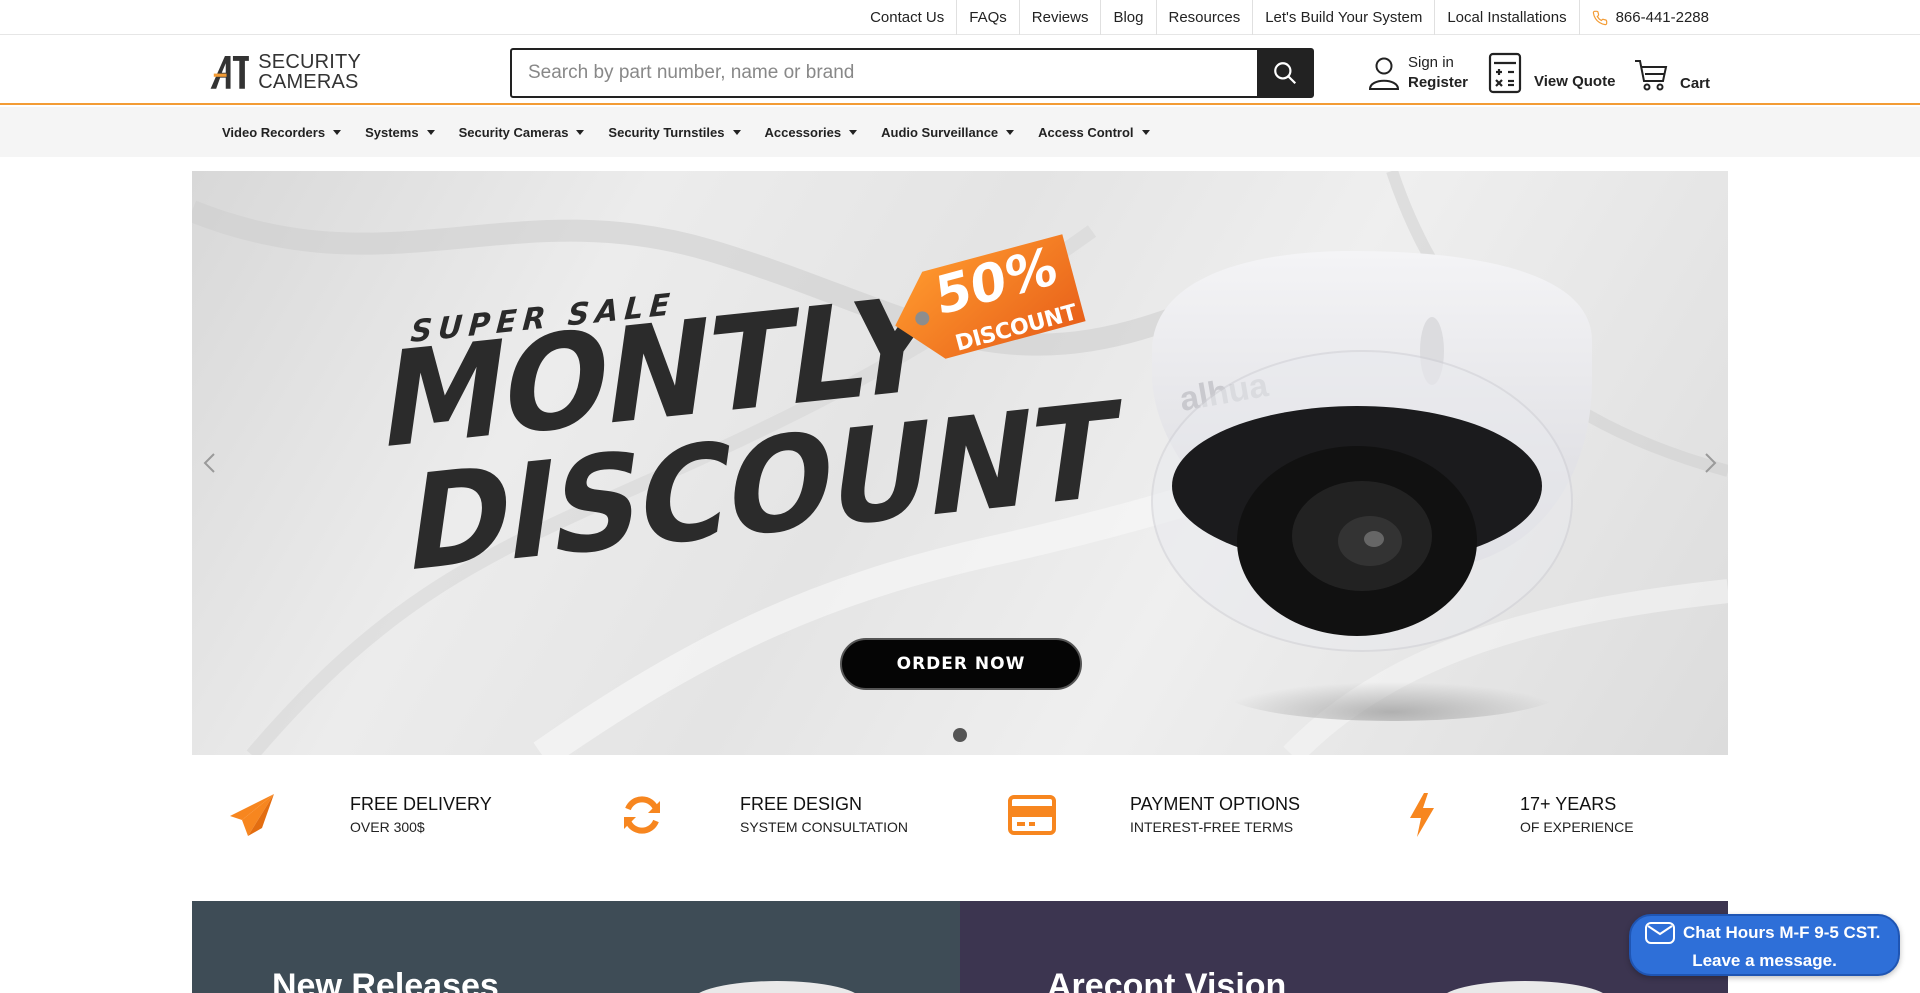 This screenshot has width=1920, height=993. What do you see at coordinates (1438, 83) in the screenshot?
I see `register-link: Register` at bounding box center [1438, 83].